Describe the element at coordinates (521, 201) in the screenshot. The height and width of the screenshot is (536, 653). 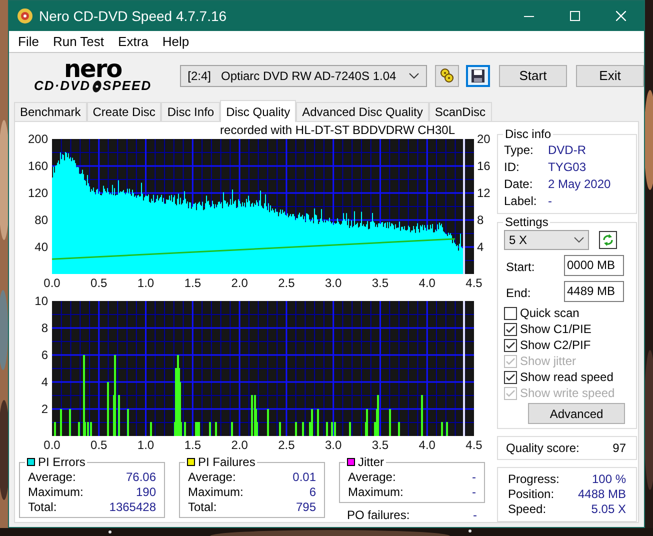
I see `field-label: Label:` at that location.